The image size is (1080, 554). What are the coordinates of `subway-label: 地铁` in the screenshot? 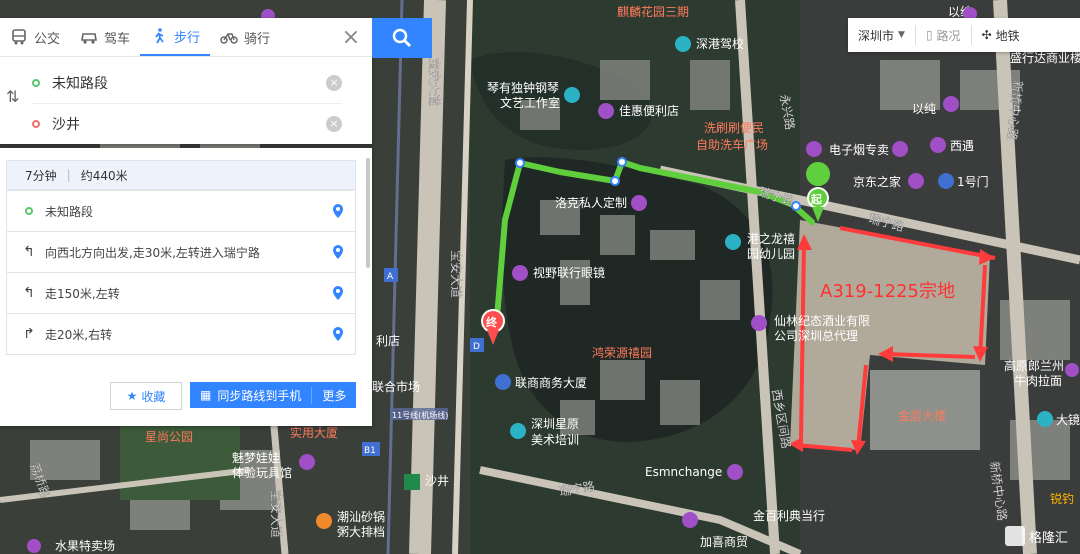 It's located at (1007, 35).